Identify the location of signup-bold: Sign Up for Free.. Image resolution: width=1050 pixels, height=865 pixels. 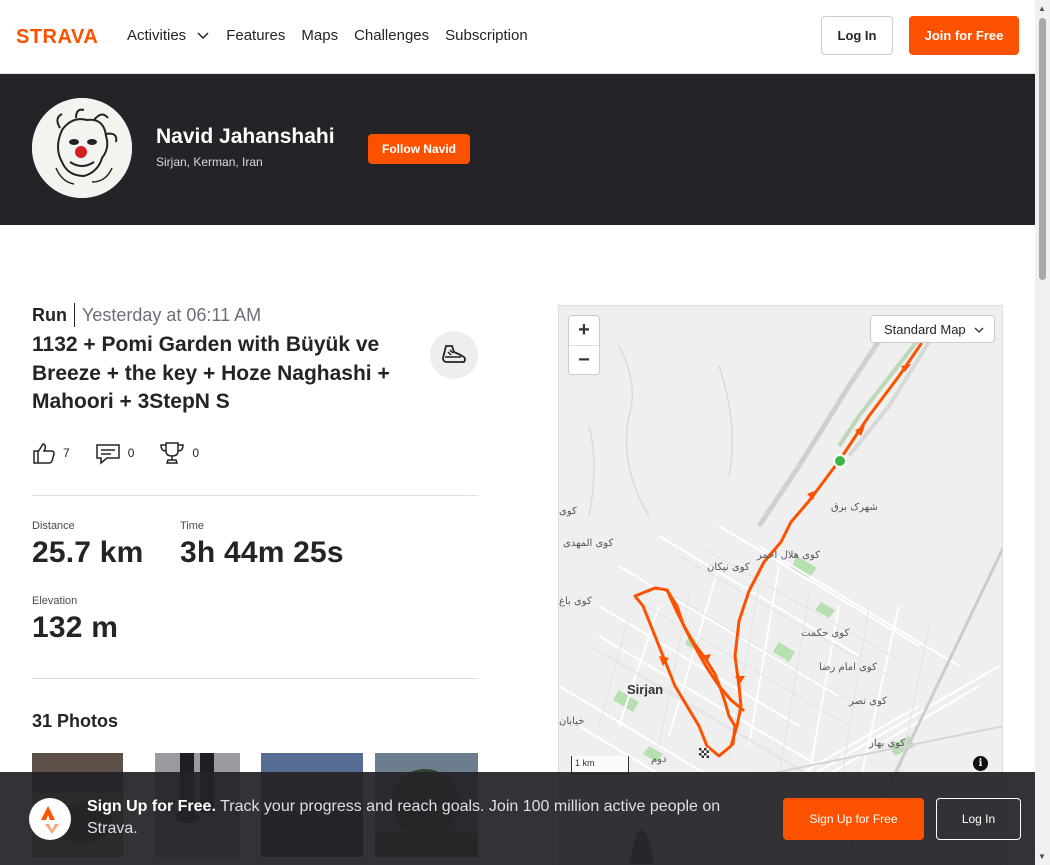
(151, 806).